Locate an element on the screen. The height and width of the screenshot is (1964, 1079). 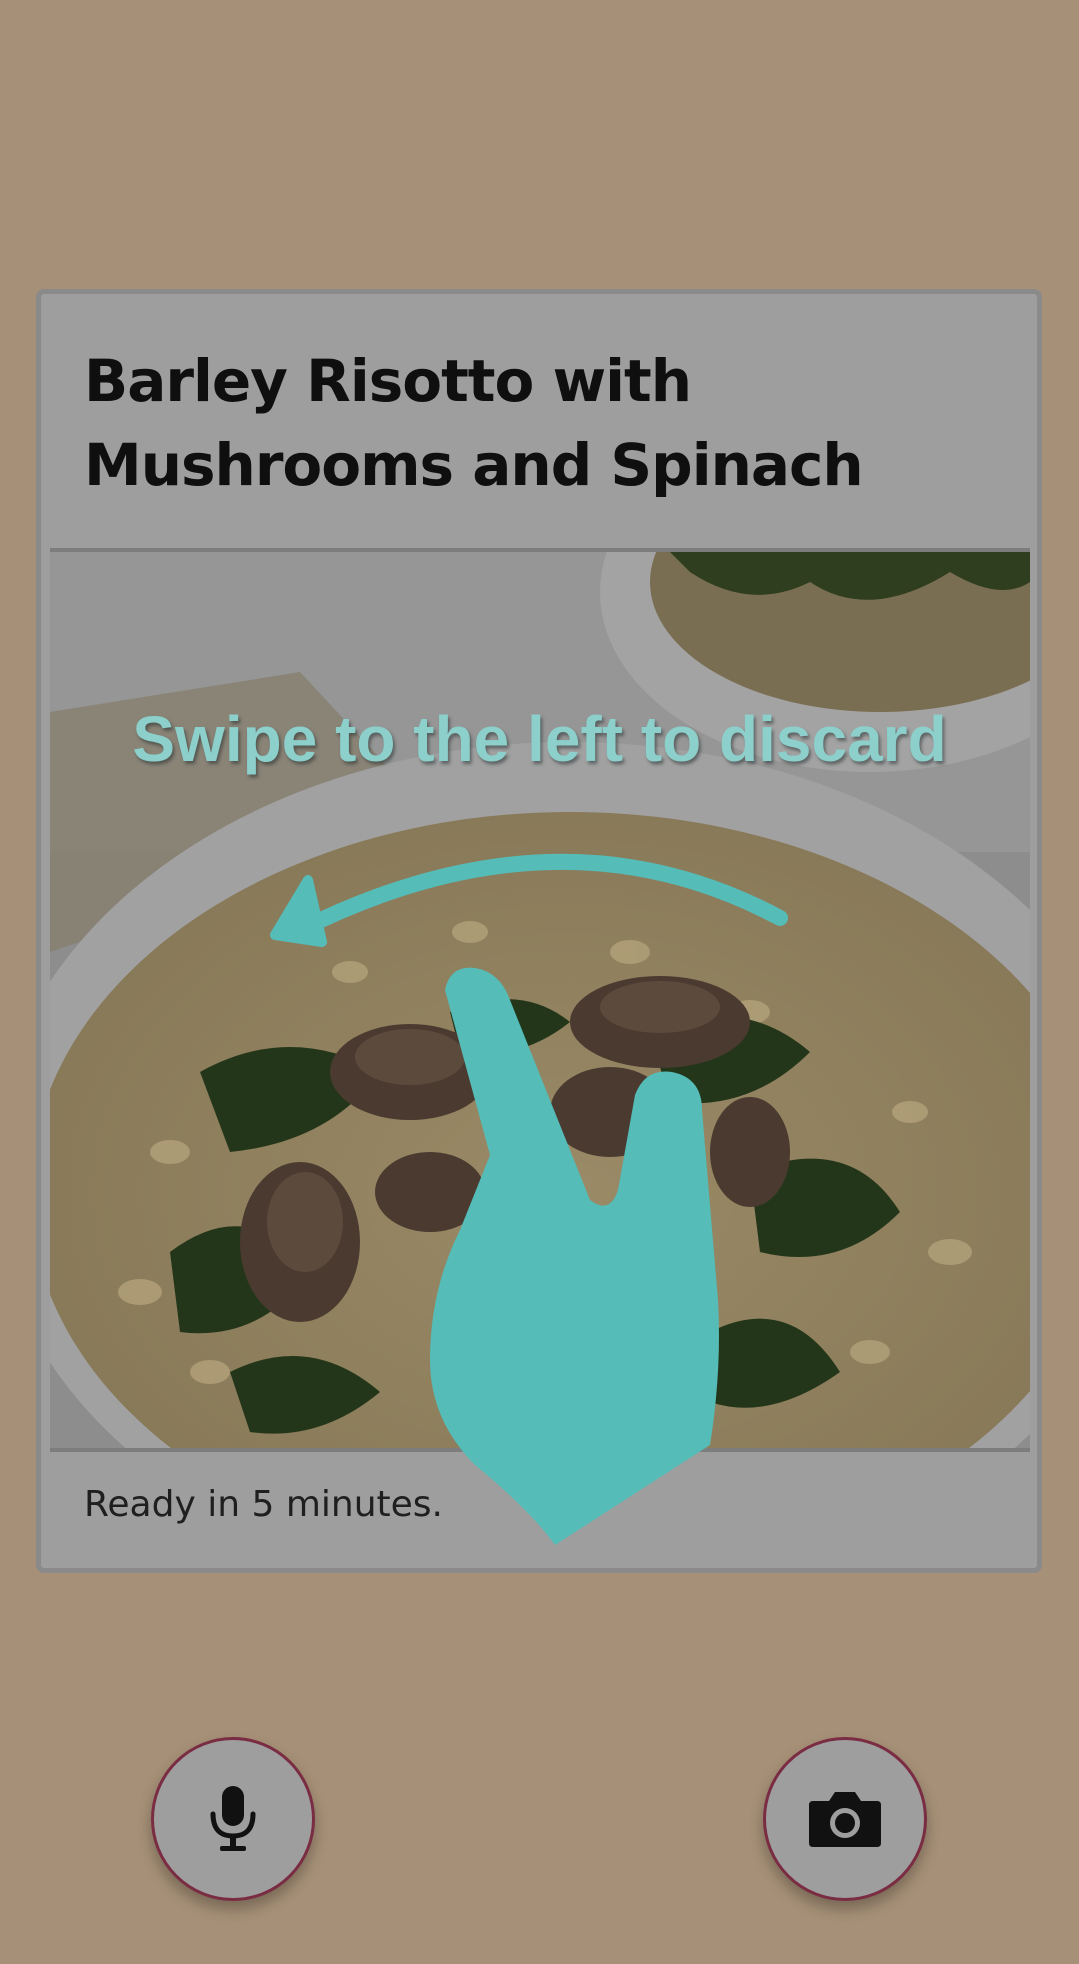
voice-search-button is located at coordinates (233, 1819).